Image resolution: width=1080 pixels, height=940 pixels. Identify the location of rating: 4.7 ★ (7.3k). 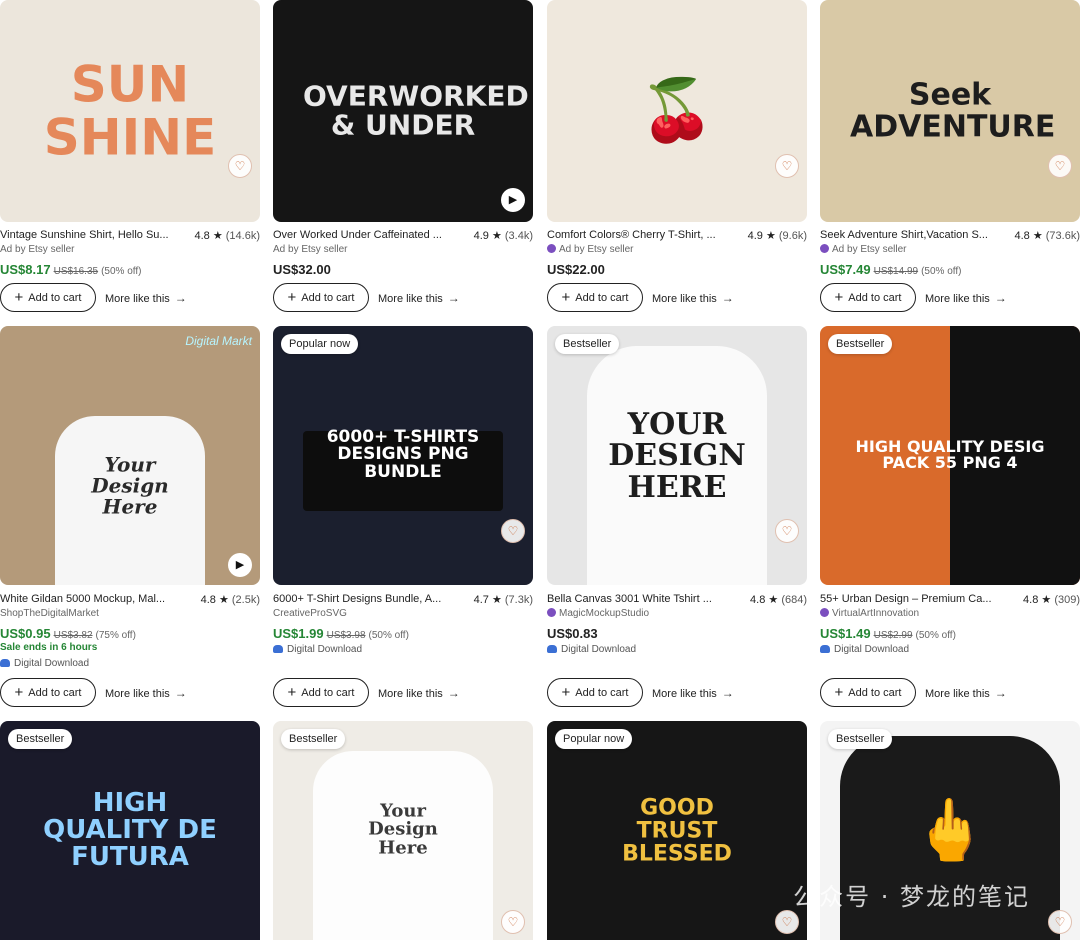
(503, 599).